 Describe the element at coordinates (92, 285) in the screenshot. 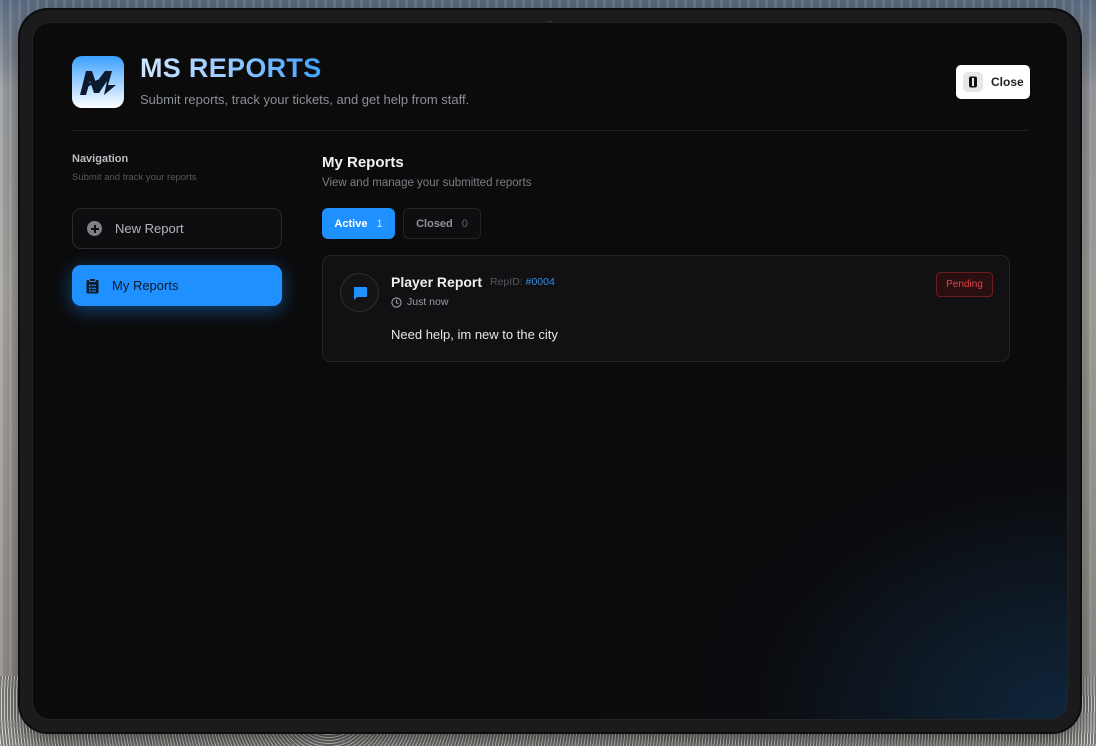

I see `clipboard-icon` at that location.